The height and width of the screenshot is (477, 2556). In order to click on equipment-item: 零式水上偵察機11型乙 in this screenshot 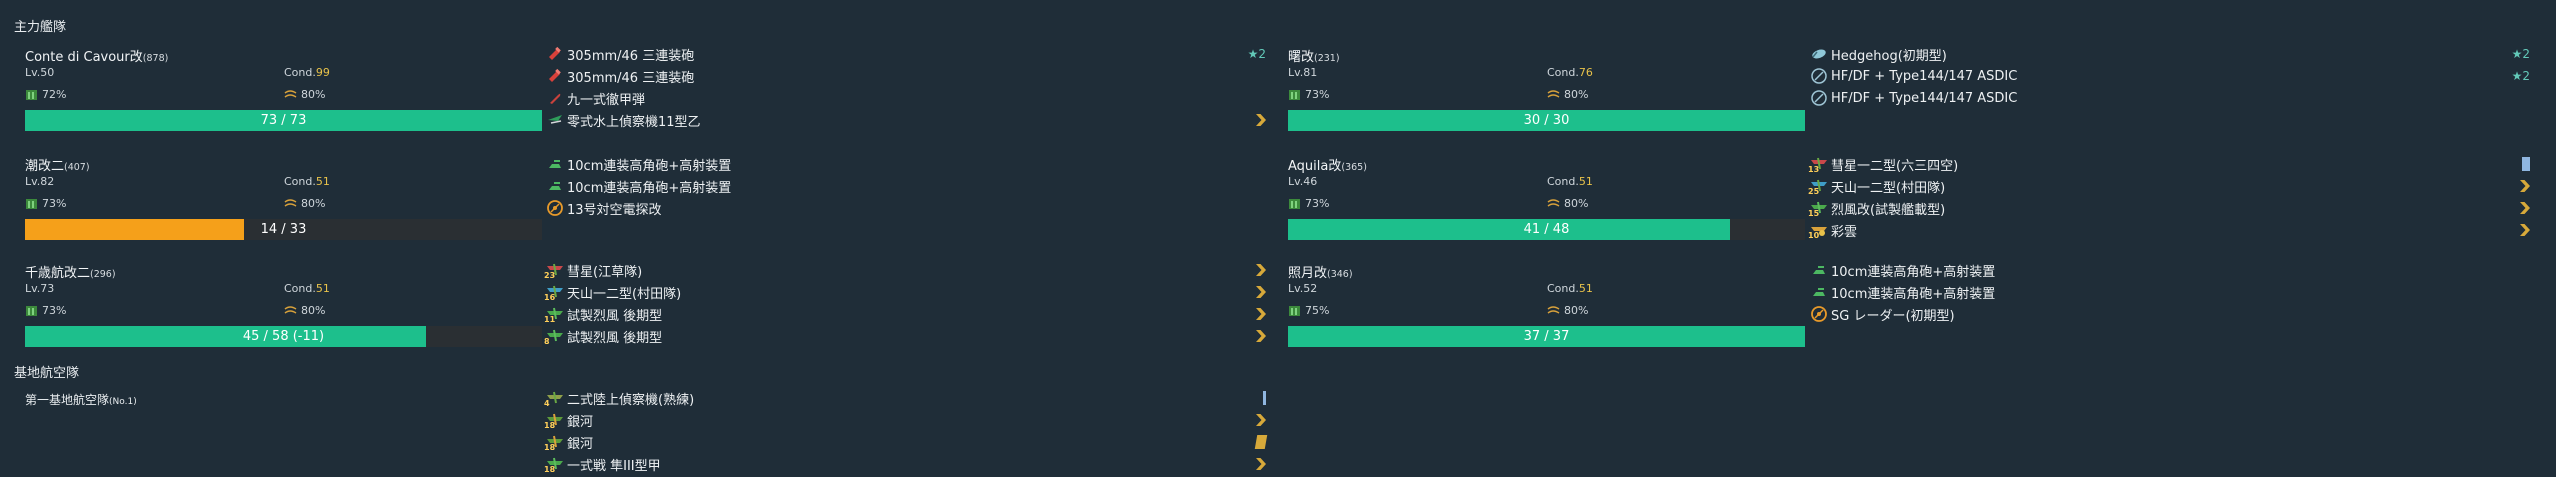, I will do `click(906, 120)`.